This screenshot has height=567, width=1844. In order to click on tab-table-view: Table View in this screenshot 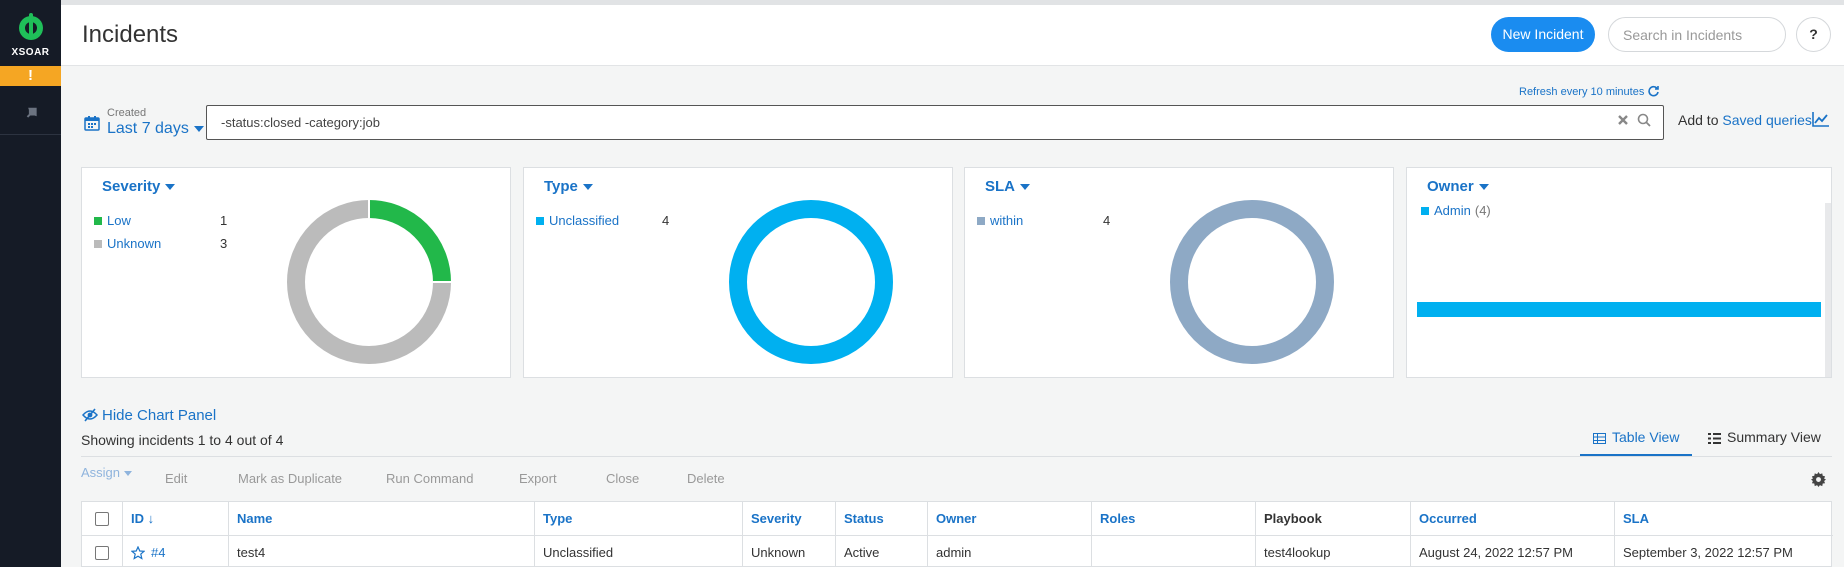, I will do `click(1636, 438)`.